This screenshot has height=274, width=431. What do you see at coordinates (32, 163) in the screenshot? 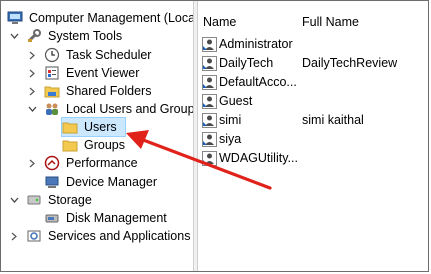
I see `expand-performance-icon` at bounding box center [32, 163].